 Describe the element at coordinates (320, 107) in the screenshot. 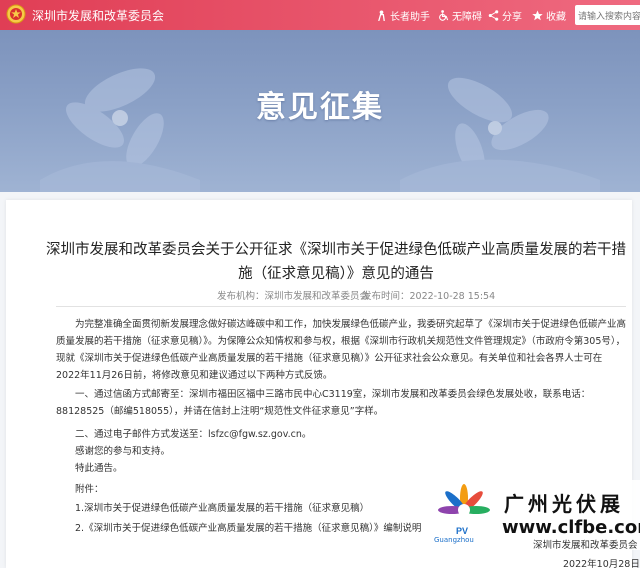

I see `banner-title: 意见征集` at that location.